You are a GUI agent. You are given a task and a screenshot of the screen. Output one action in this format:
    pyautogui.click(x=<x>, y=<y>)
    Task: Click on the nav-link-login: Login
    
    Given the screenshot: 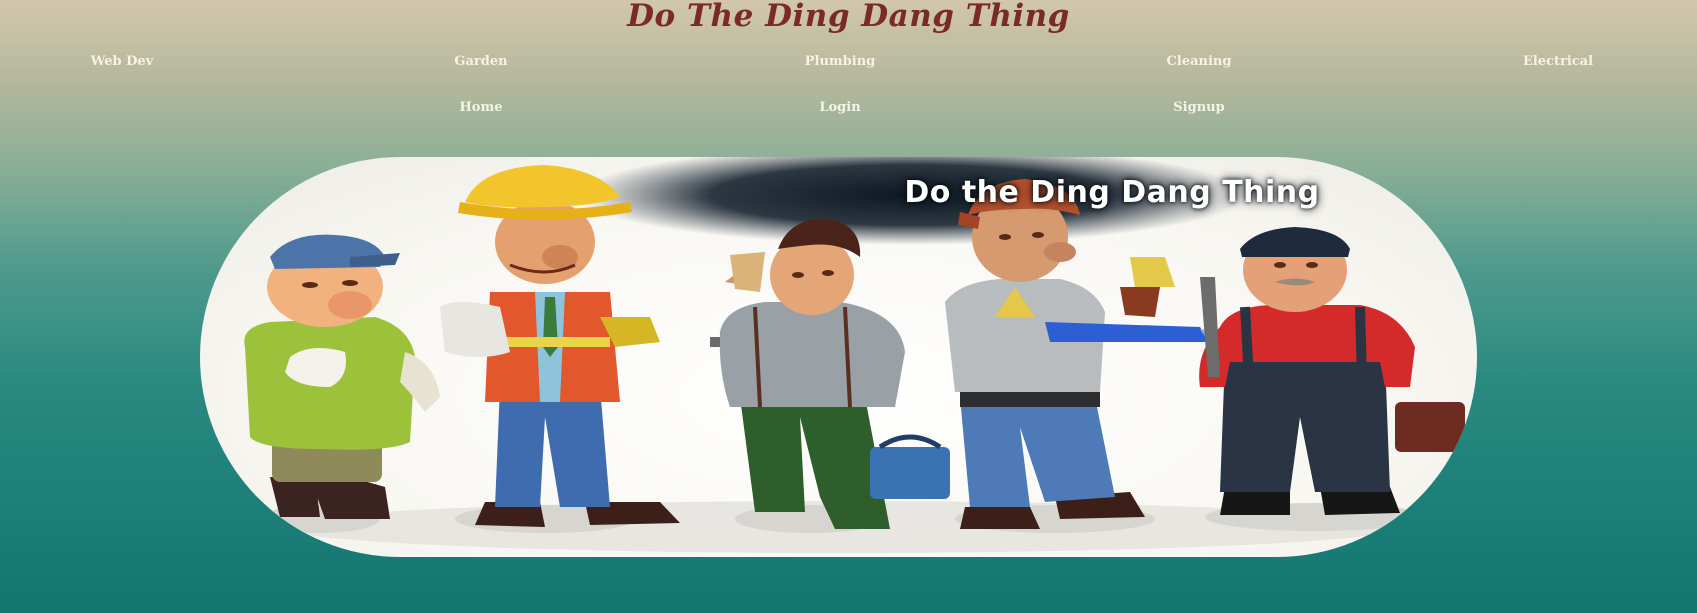 What is the action you would take?
    pyautogui.click(x=839, y=107)
    